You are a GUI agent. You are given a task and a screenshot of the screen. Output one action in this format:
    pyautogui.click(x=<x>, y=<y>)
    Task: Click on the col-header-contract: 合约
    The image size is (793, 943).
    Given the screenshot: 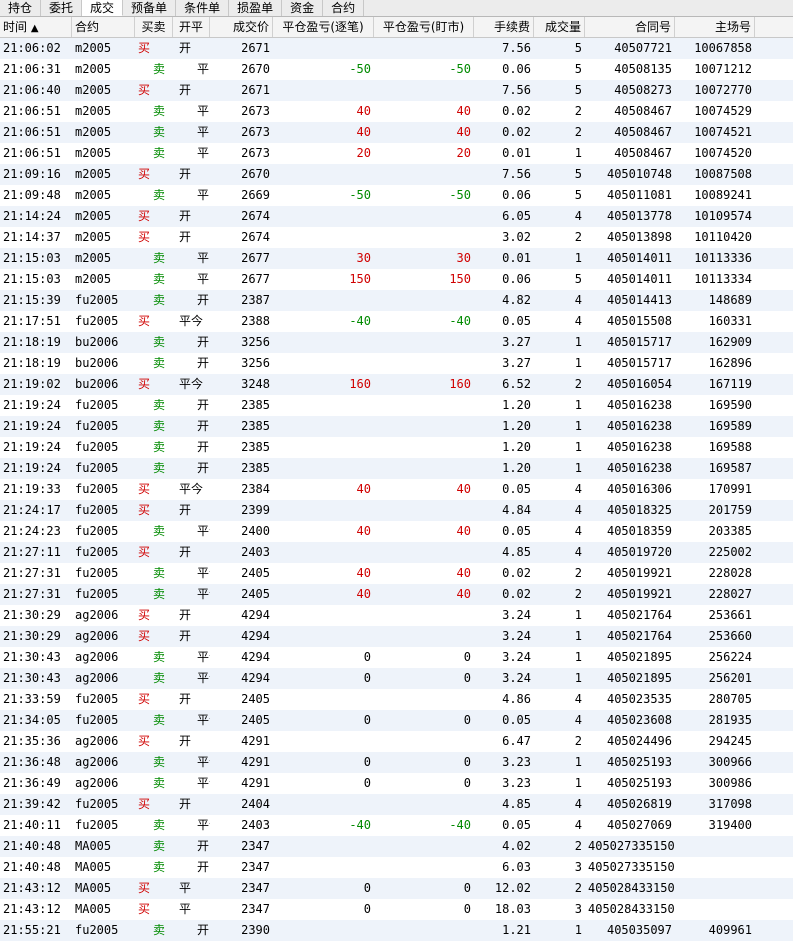 What is the action you would take?
    pyautogui.click(x=103, y=27)
    